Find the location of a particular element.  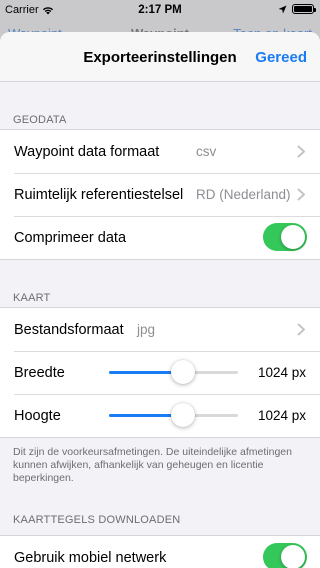

height-label: Hoogte is located at coordinates (37, 415).